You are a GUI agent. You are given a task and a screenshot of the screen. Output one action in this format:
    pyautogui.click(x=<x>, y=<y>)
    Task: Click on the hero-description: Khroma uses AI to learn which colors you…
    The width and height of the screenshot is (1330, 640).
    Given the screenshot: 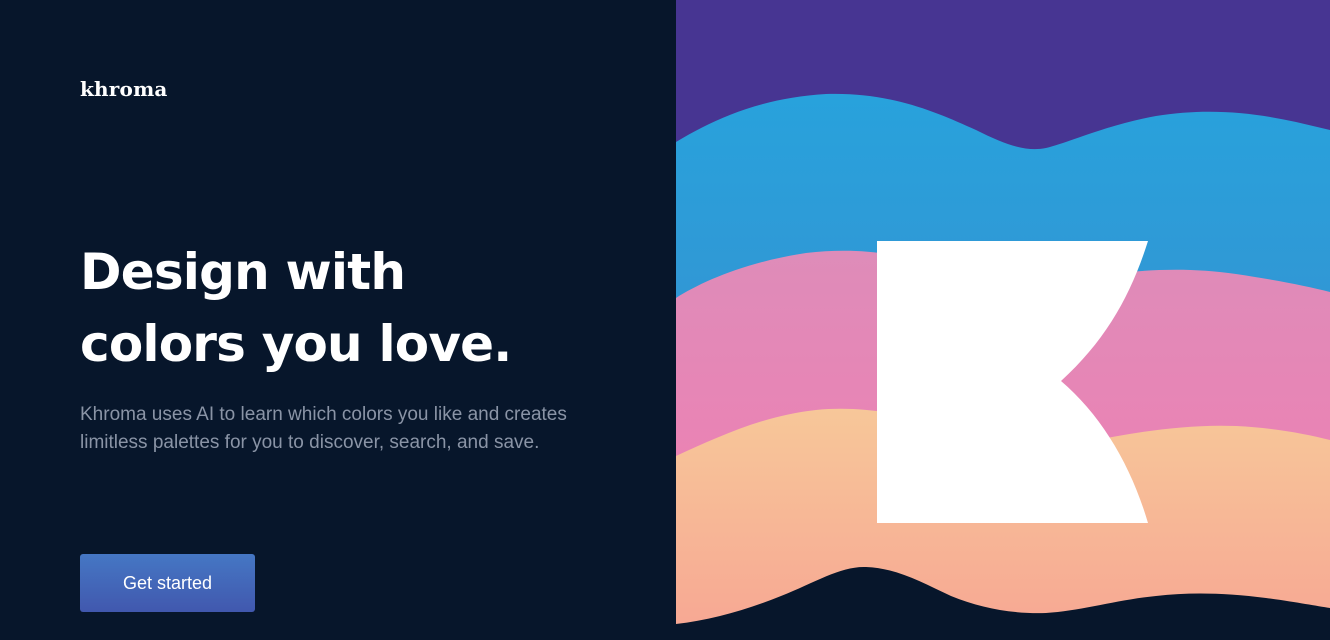 What is the action you would take?
    pyautogui.click(x=323, y=428)
    